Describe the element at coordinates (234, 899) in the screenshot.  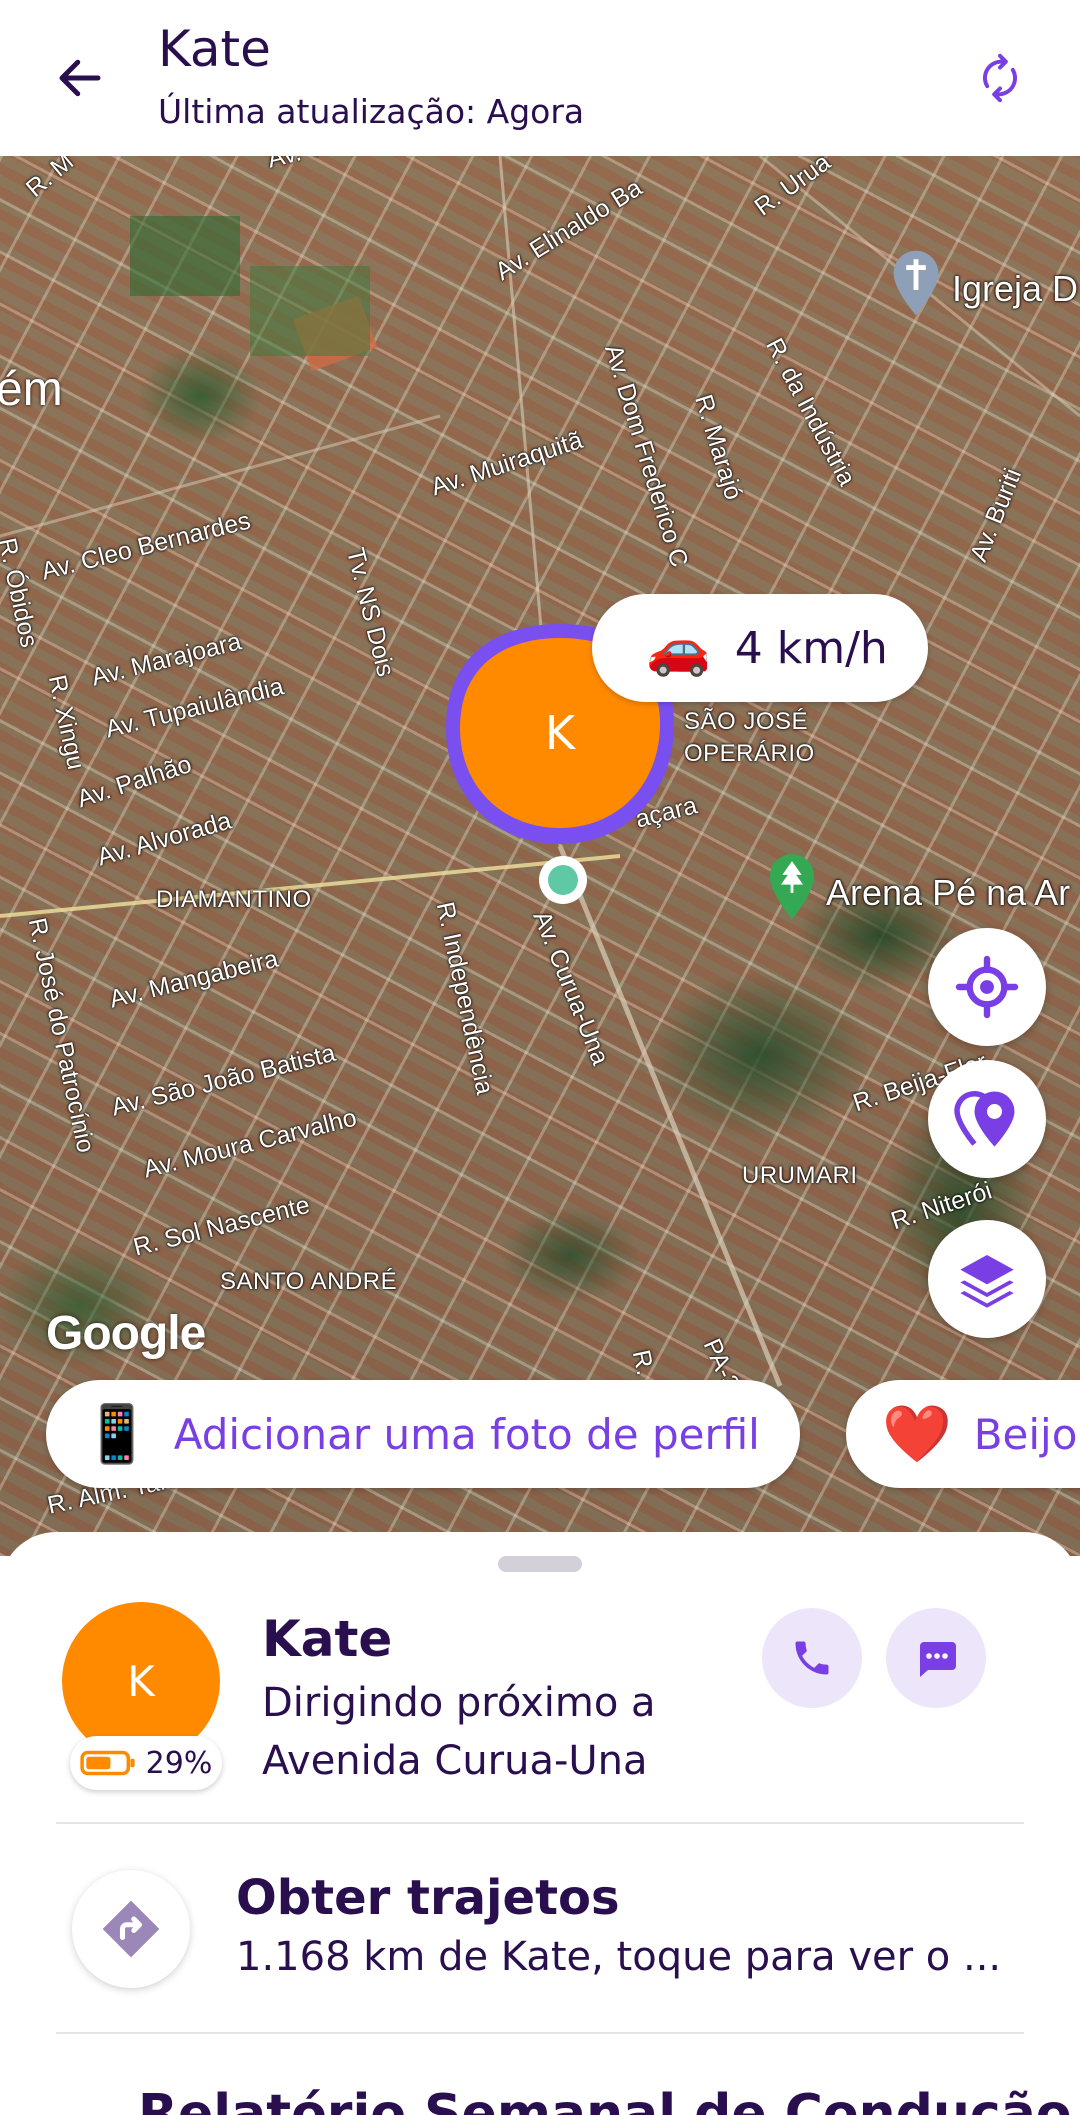
I see `district-label: DIAMANTINO` at that location.